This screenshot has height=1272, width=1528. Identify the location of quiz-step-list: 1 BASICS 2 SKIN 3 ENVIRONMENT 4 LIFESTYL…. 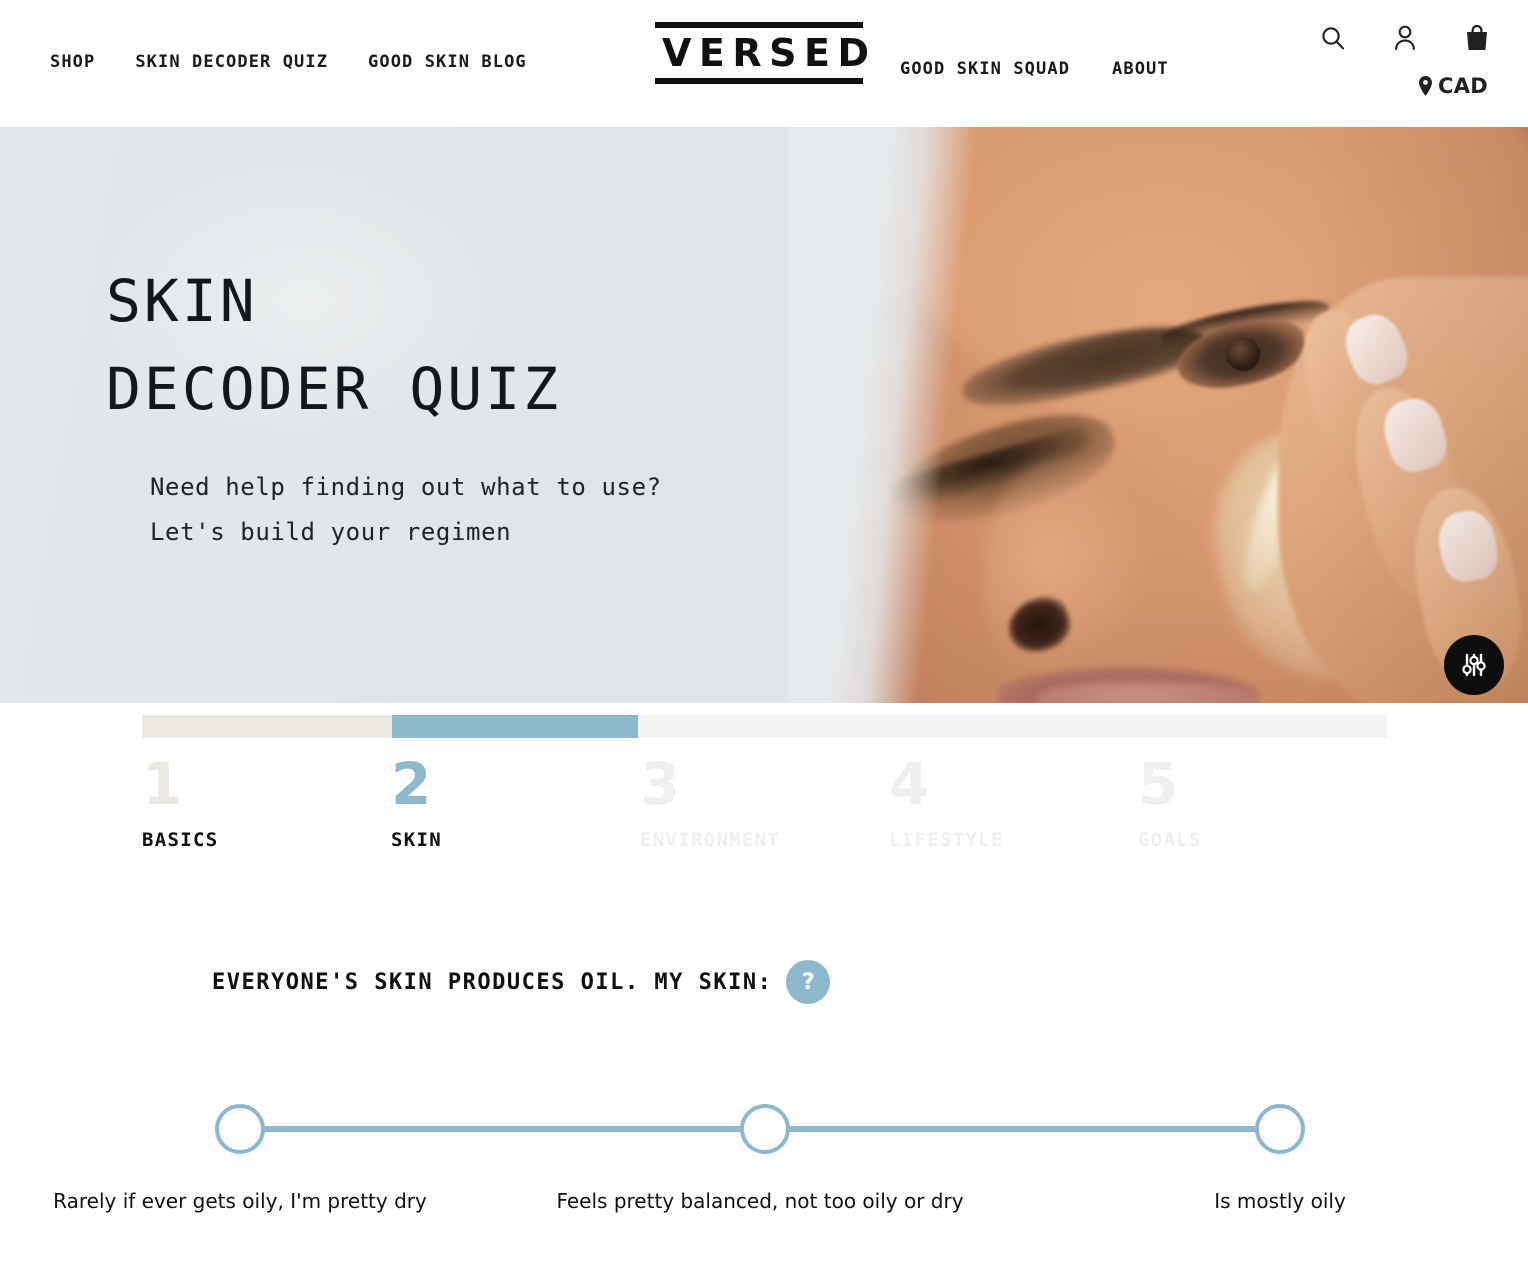
(764, 801).